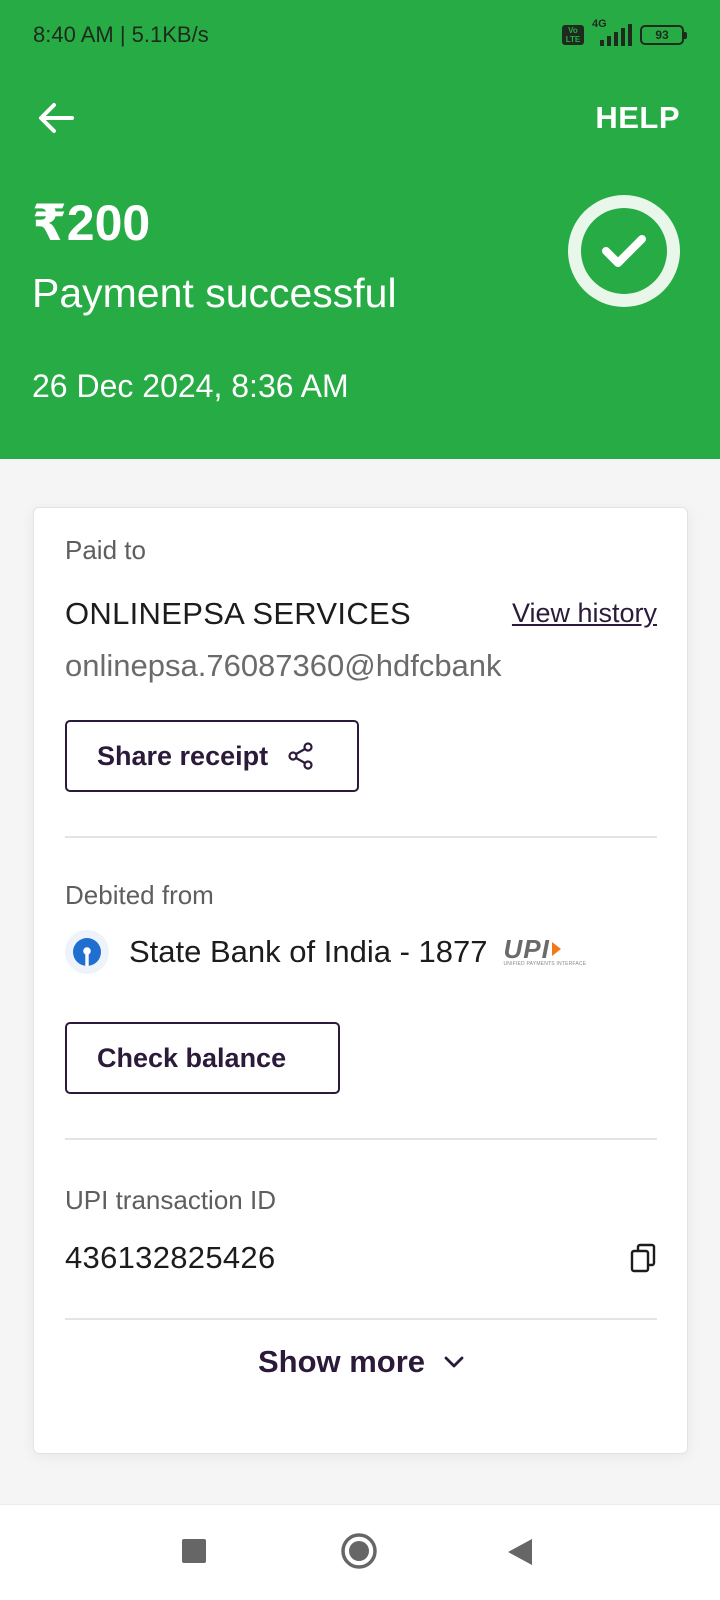 The width and height of the screenshot is (720, 1600). I want to click on status-icons: Vo LTE 4G 93, so click(624, 33).